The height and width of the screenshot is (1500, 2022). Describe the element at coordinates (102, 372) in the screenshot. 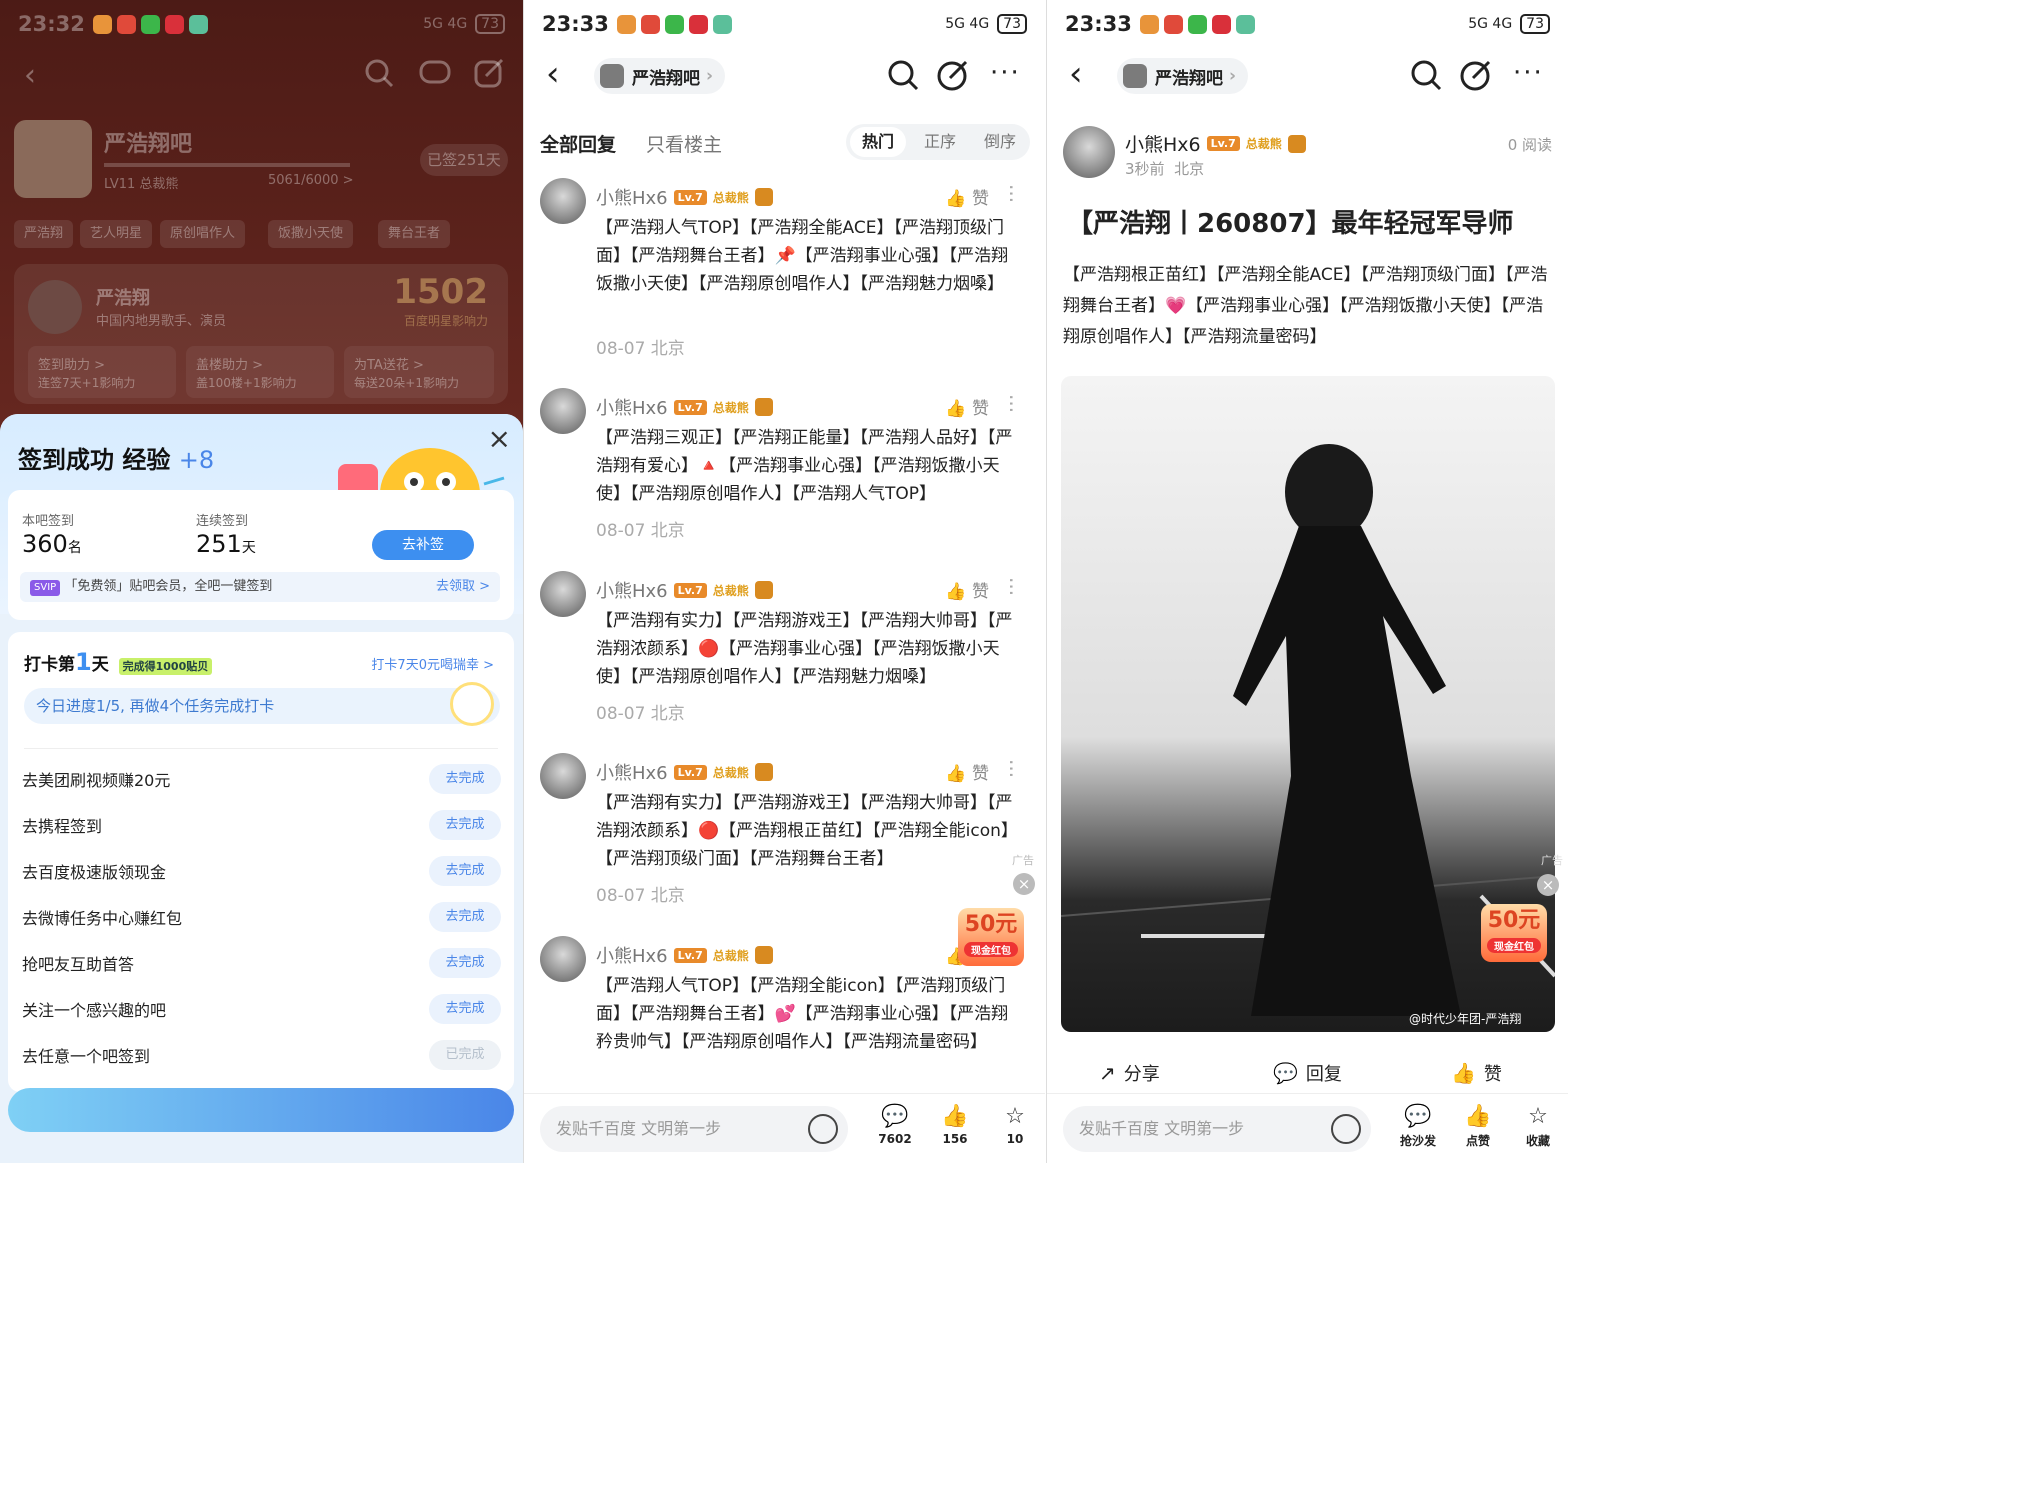

I see `boost-signin: 签到助力 > 连签7天+1影响力` at that location.